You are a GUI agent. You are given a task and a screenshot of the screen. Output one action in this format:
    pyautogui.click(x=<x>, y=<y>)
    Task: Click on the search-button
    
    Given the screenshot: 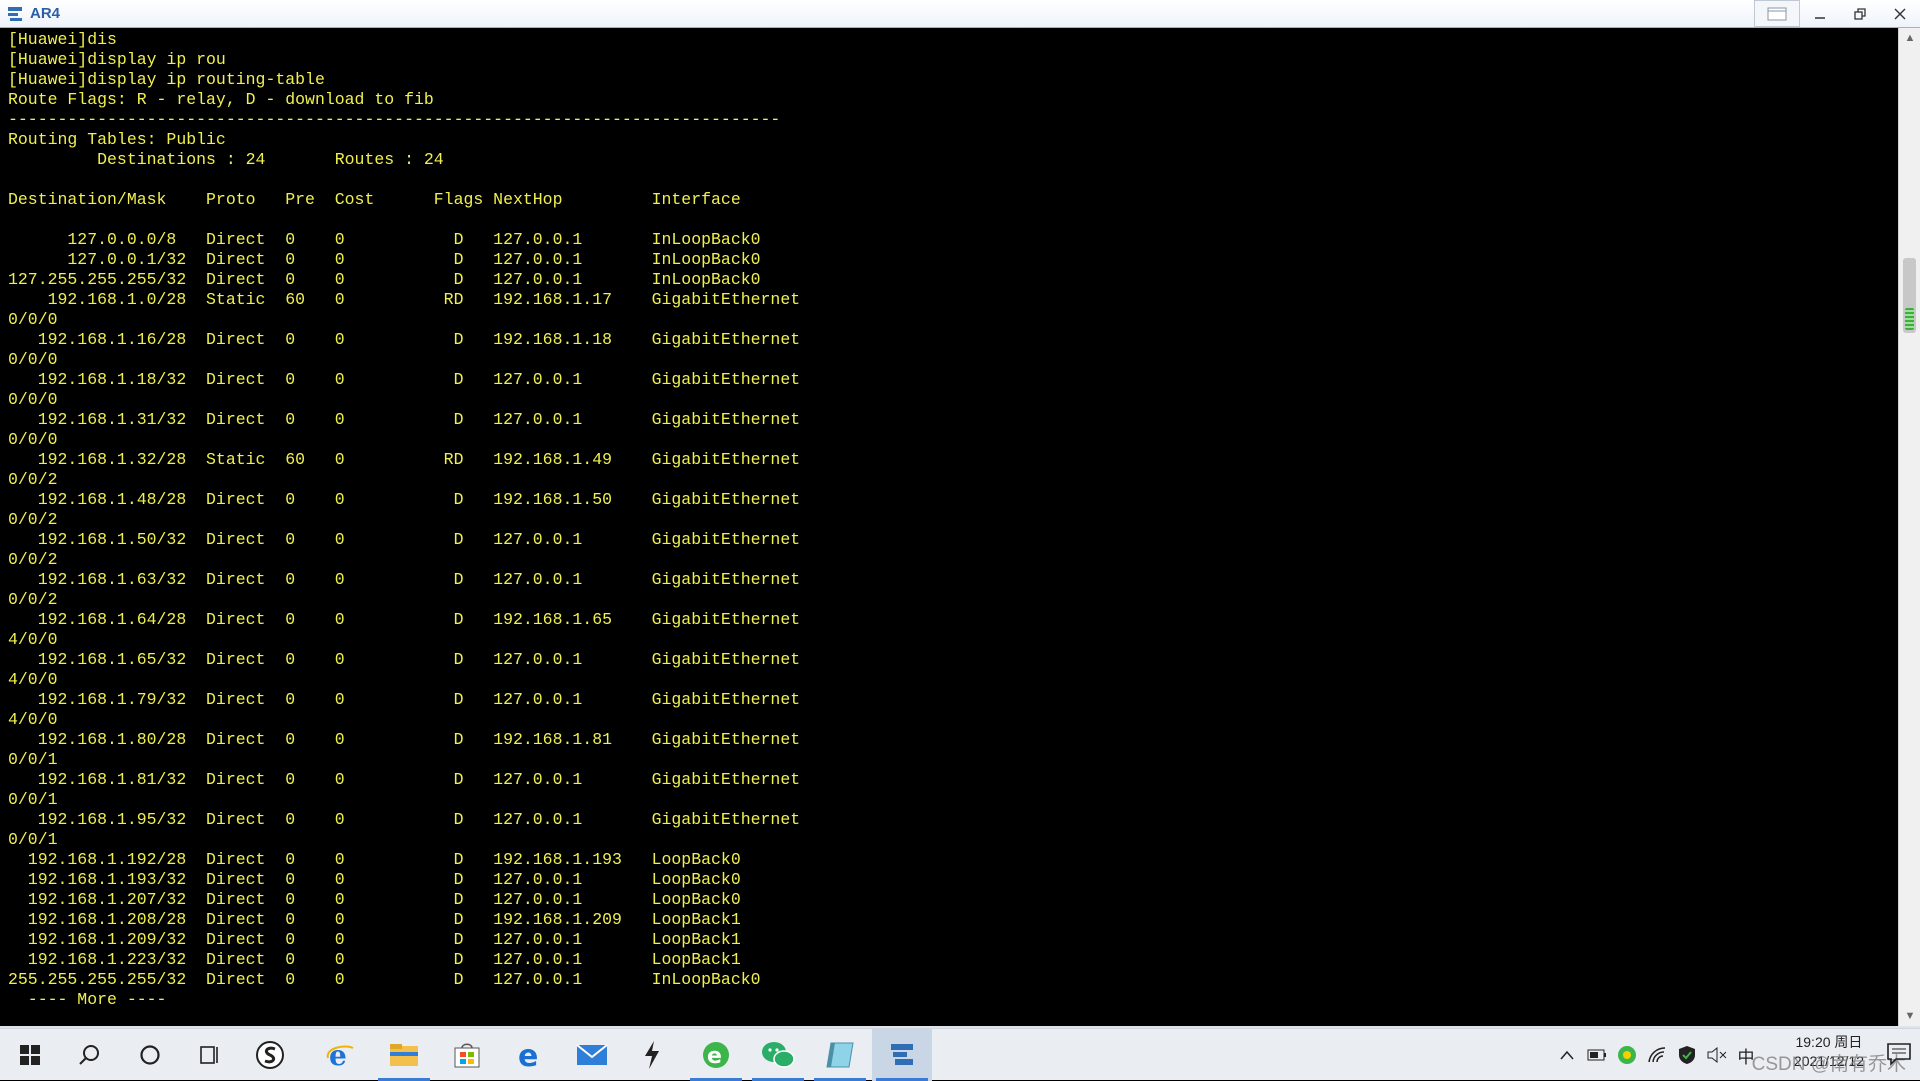 What is the action you would take?
    pyautogui.click(x=90, y=1055)
    